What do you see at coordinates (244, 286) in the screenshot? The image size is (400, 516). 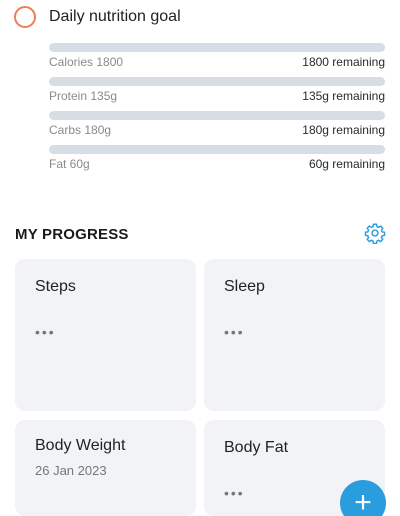 I see `card-title: Sleep` at bounding box center [244, 286].